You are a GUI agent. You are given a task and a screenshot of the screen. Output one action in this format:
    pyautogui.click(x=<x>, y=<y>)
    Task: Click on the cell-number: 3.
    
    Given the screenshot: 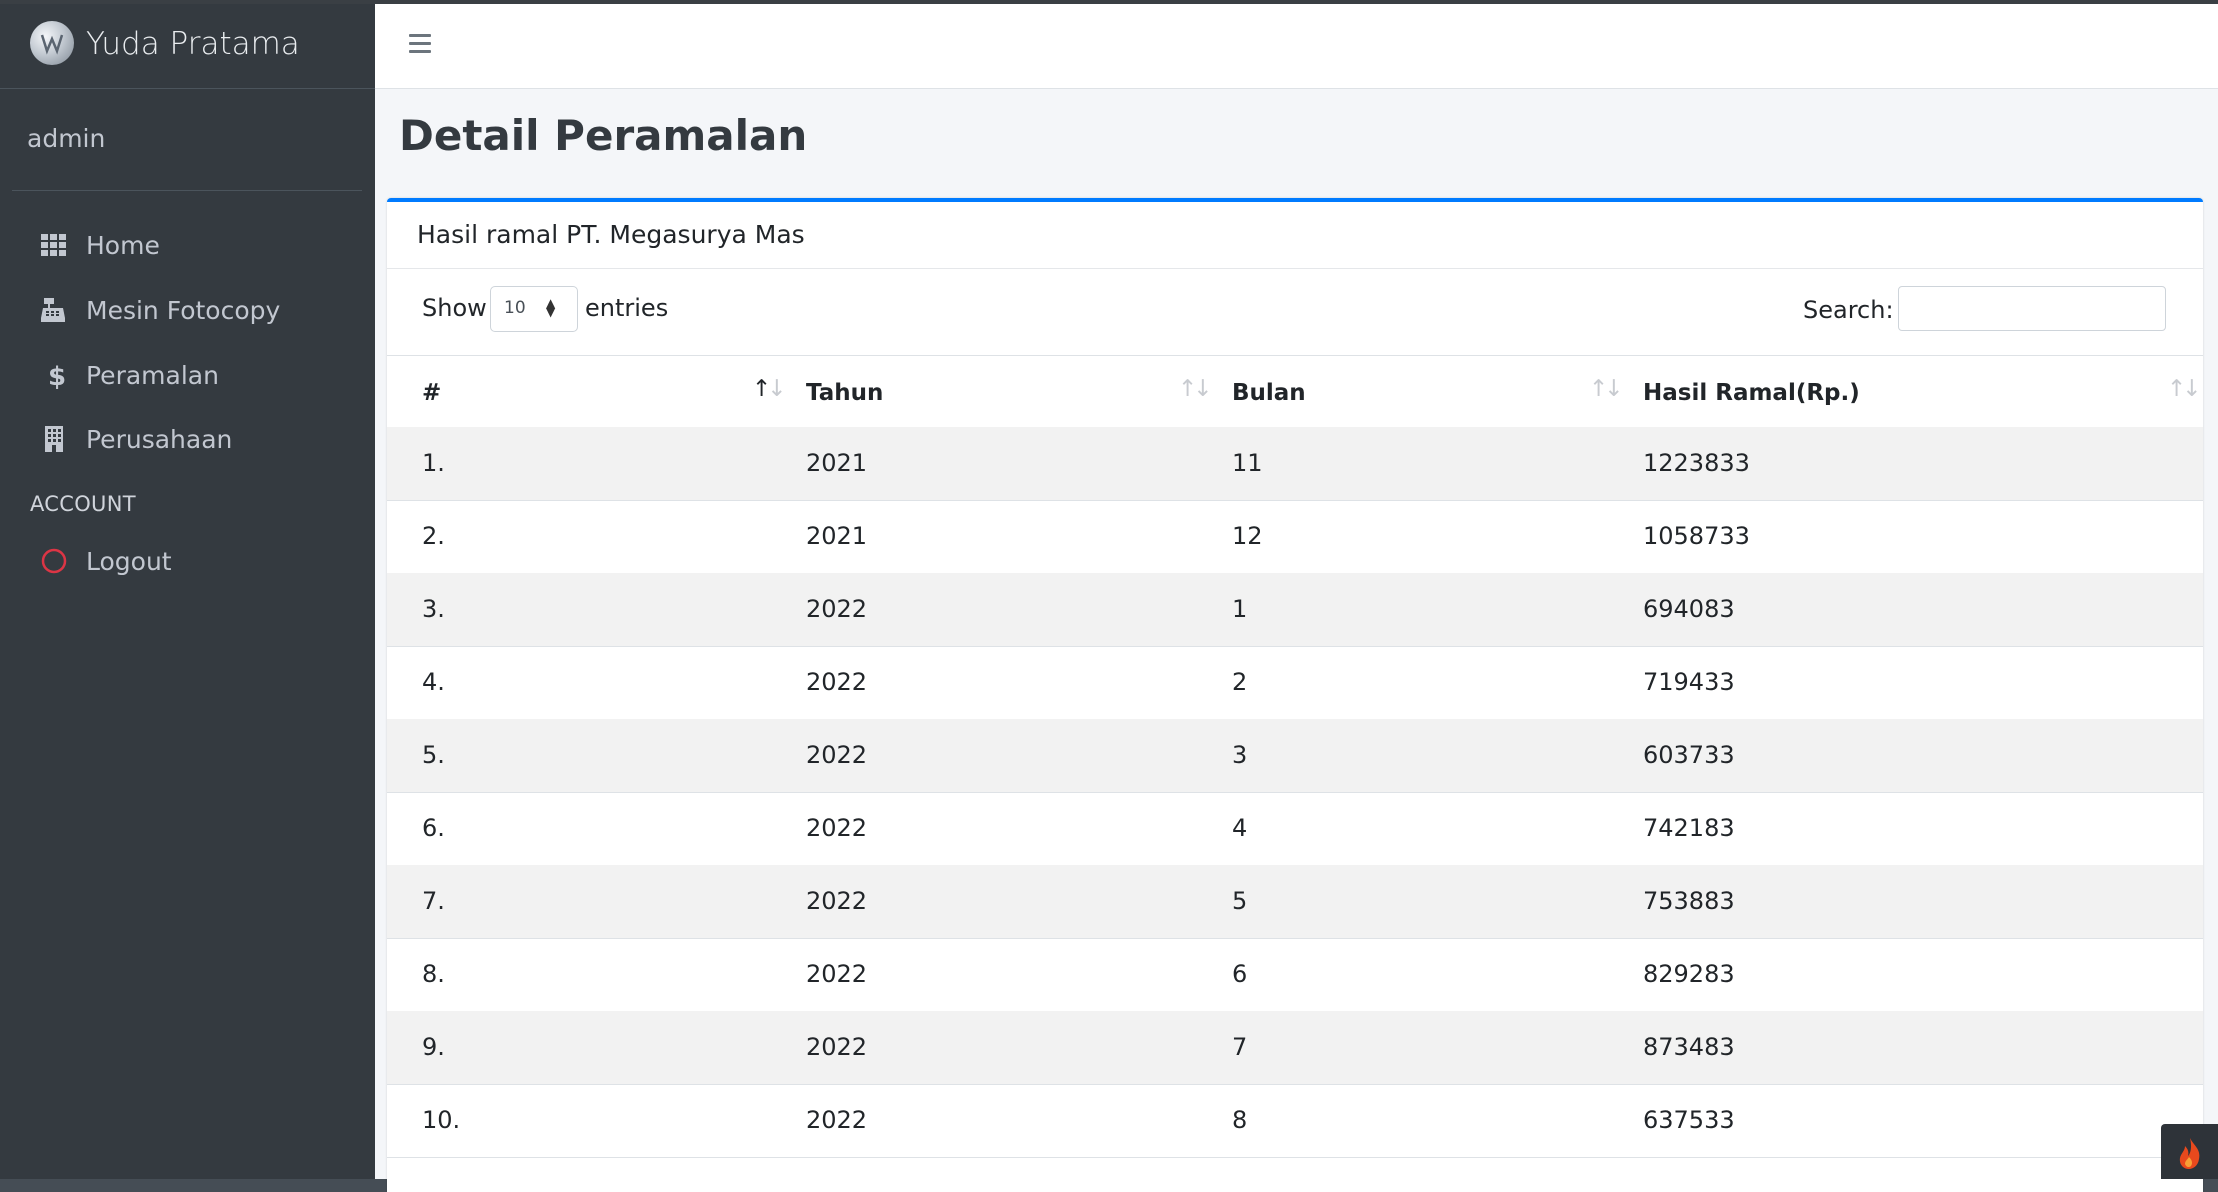 What is the action you would take?
    pyautogui.click(x=433, y=609)
    